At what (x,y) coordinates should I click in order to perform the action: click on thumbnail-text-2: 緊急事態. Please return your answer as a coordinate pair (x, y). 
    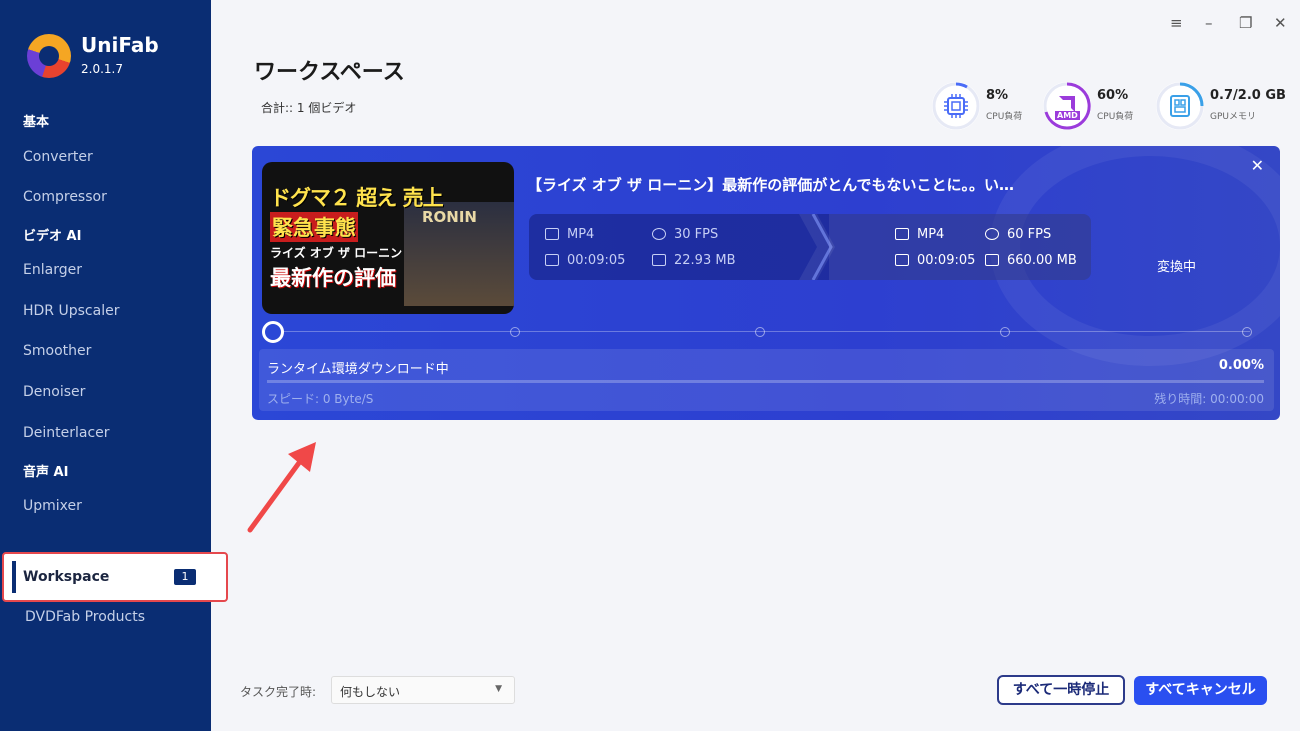
    Looking at the image, I should click on (314, 227).